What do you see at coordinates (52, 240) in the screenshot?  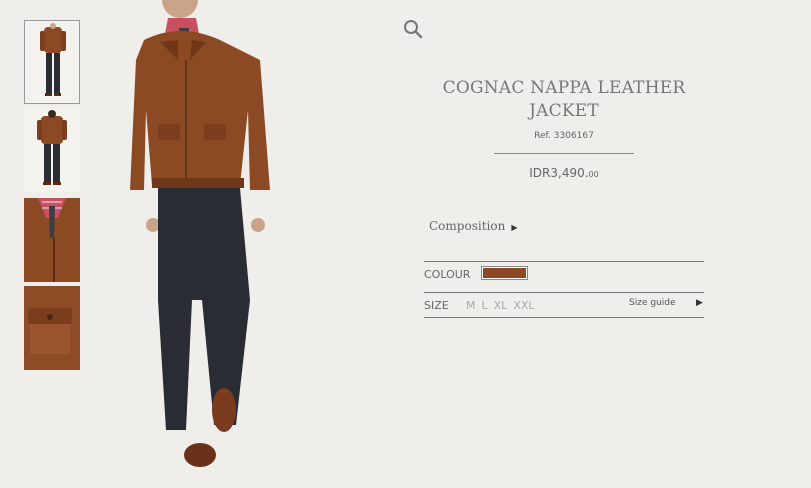 I see `thumbnail-shirt-detail` at bounding box center [52, 240].